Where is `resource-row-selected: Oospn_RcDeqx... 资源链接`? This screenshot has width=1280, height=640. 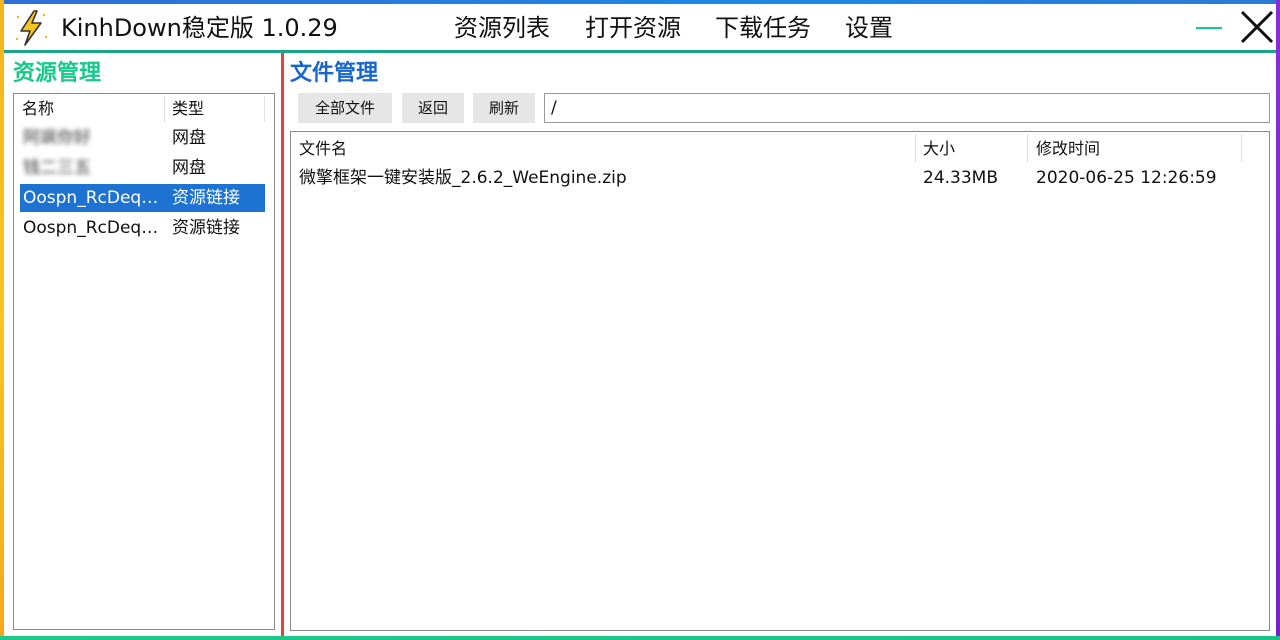
resource-row-selected: Oospn_RcDeqx... 资源链接 is located at coordinates (142, 198).